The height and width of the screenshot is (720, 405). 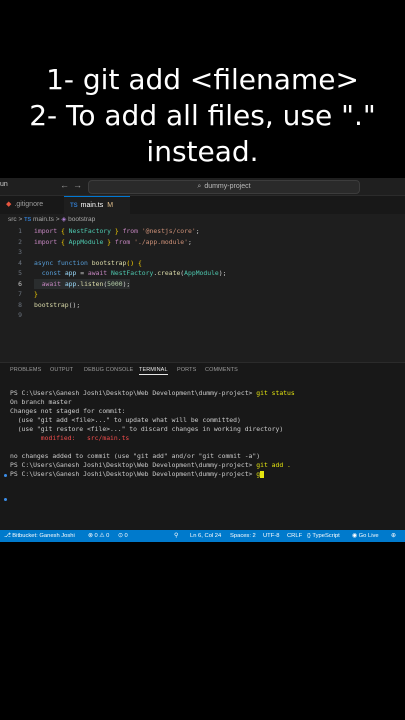 I want to click on line-number: 7, so click(x=20, y=294).